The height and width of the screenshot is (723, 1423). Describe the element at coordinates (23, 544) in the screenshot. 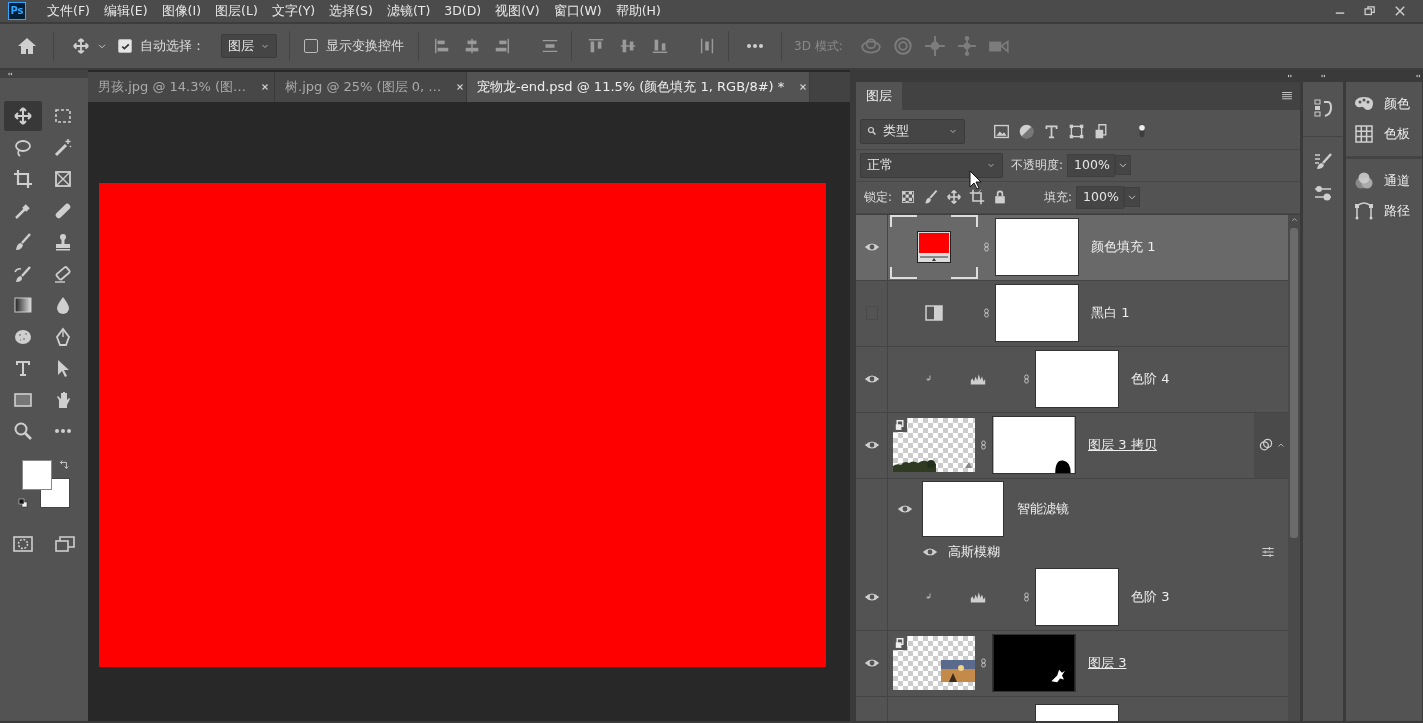

I see `quick-mask-icon` at that location.